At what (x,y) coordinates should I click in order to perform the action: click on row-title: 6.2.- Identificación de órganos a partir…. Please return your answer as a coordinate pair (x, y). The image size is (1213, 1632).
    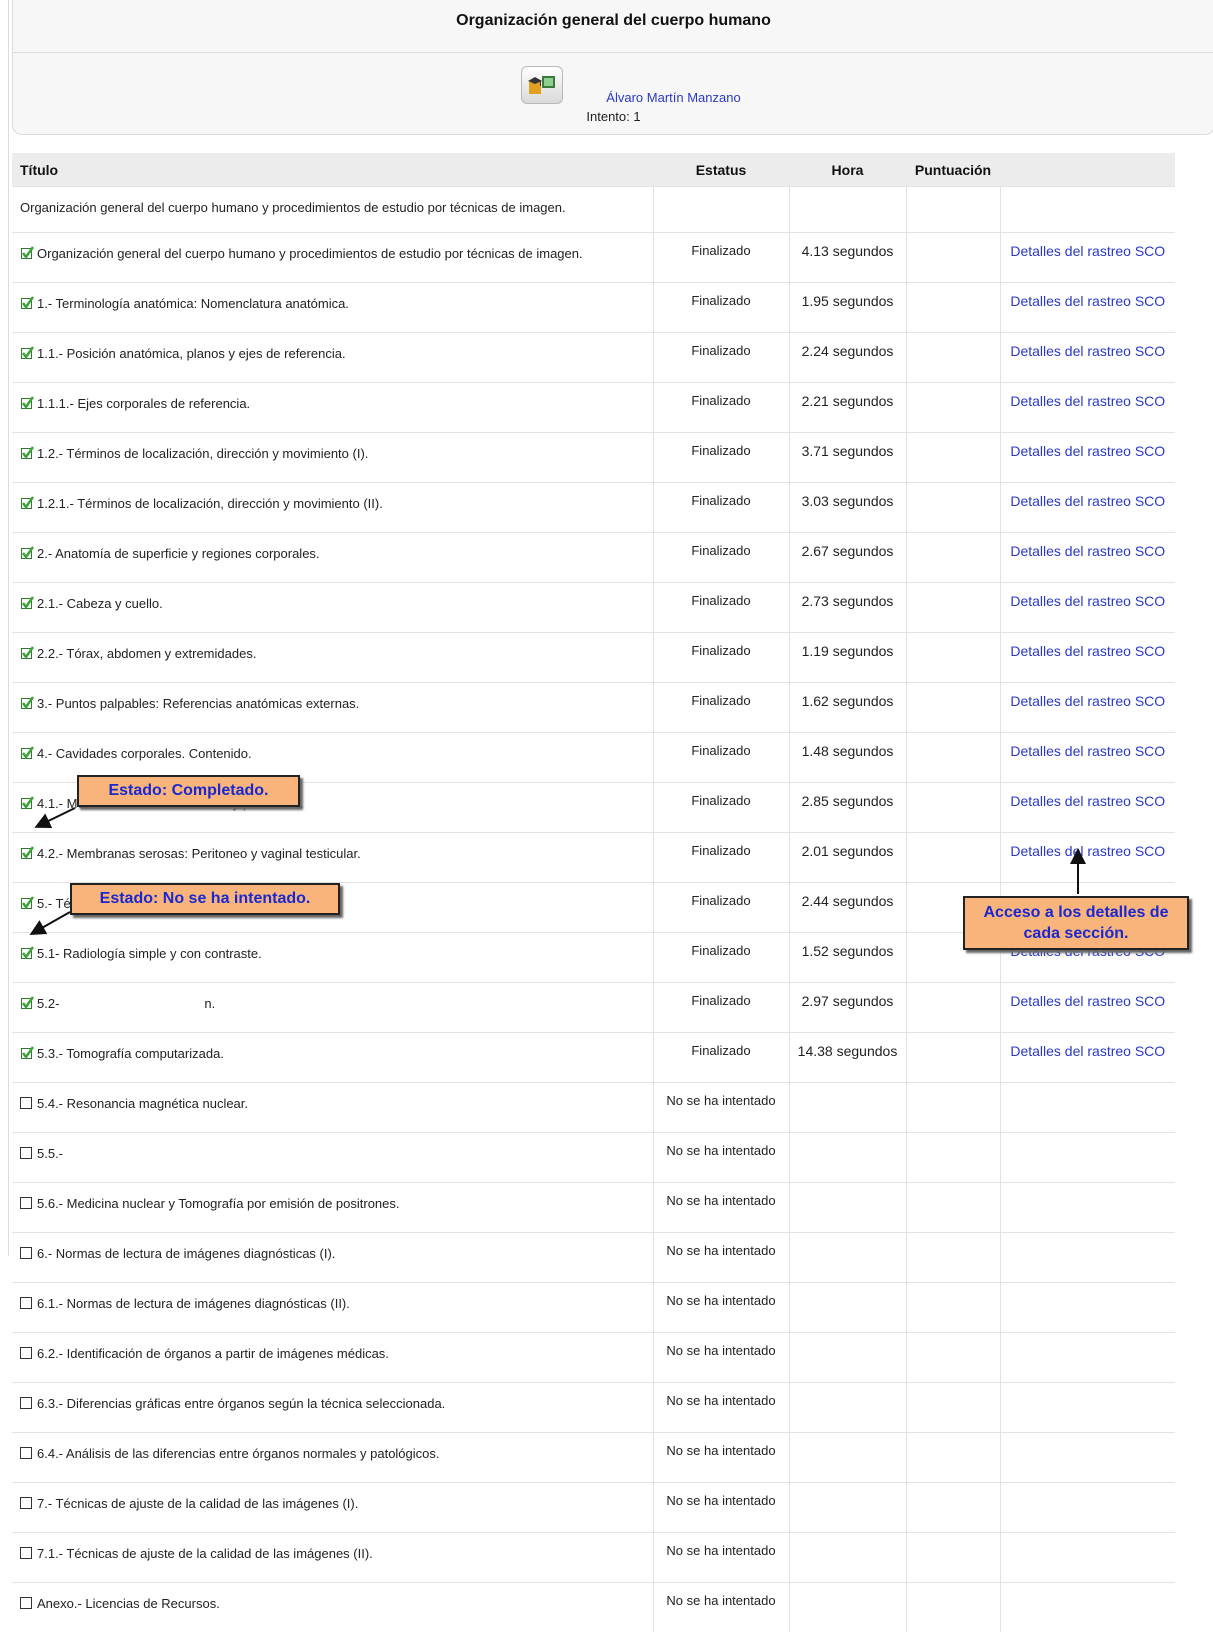
    Looking at the image, I should click on (213, 1353).